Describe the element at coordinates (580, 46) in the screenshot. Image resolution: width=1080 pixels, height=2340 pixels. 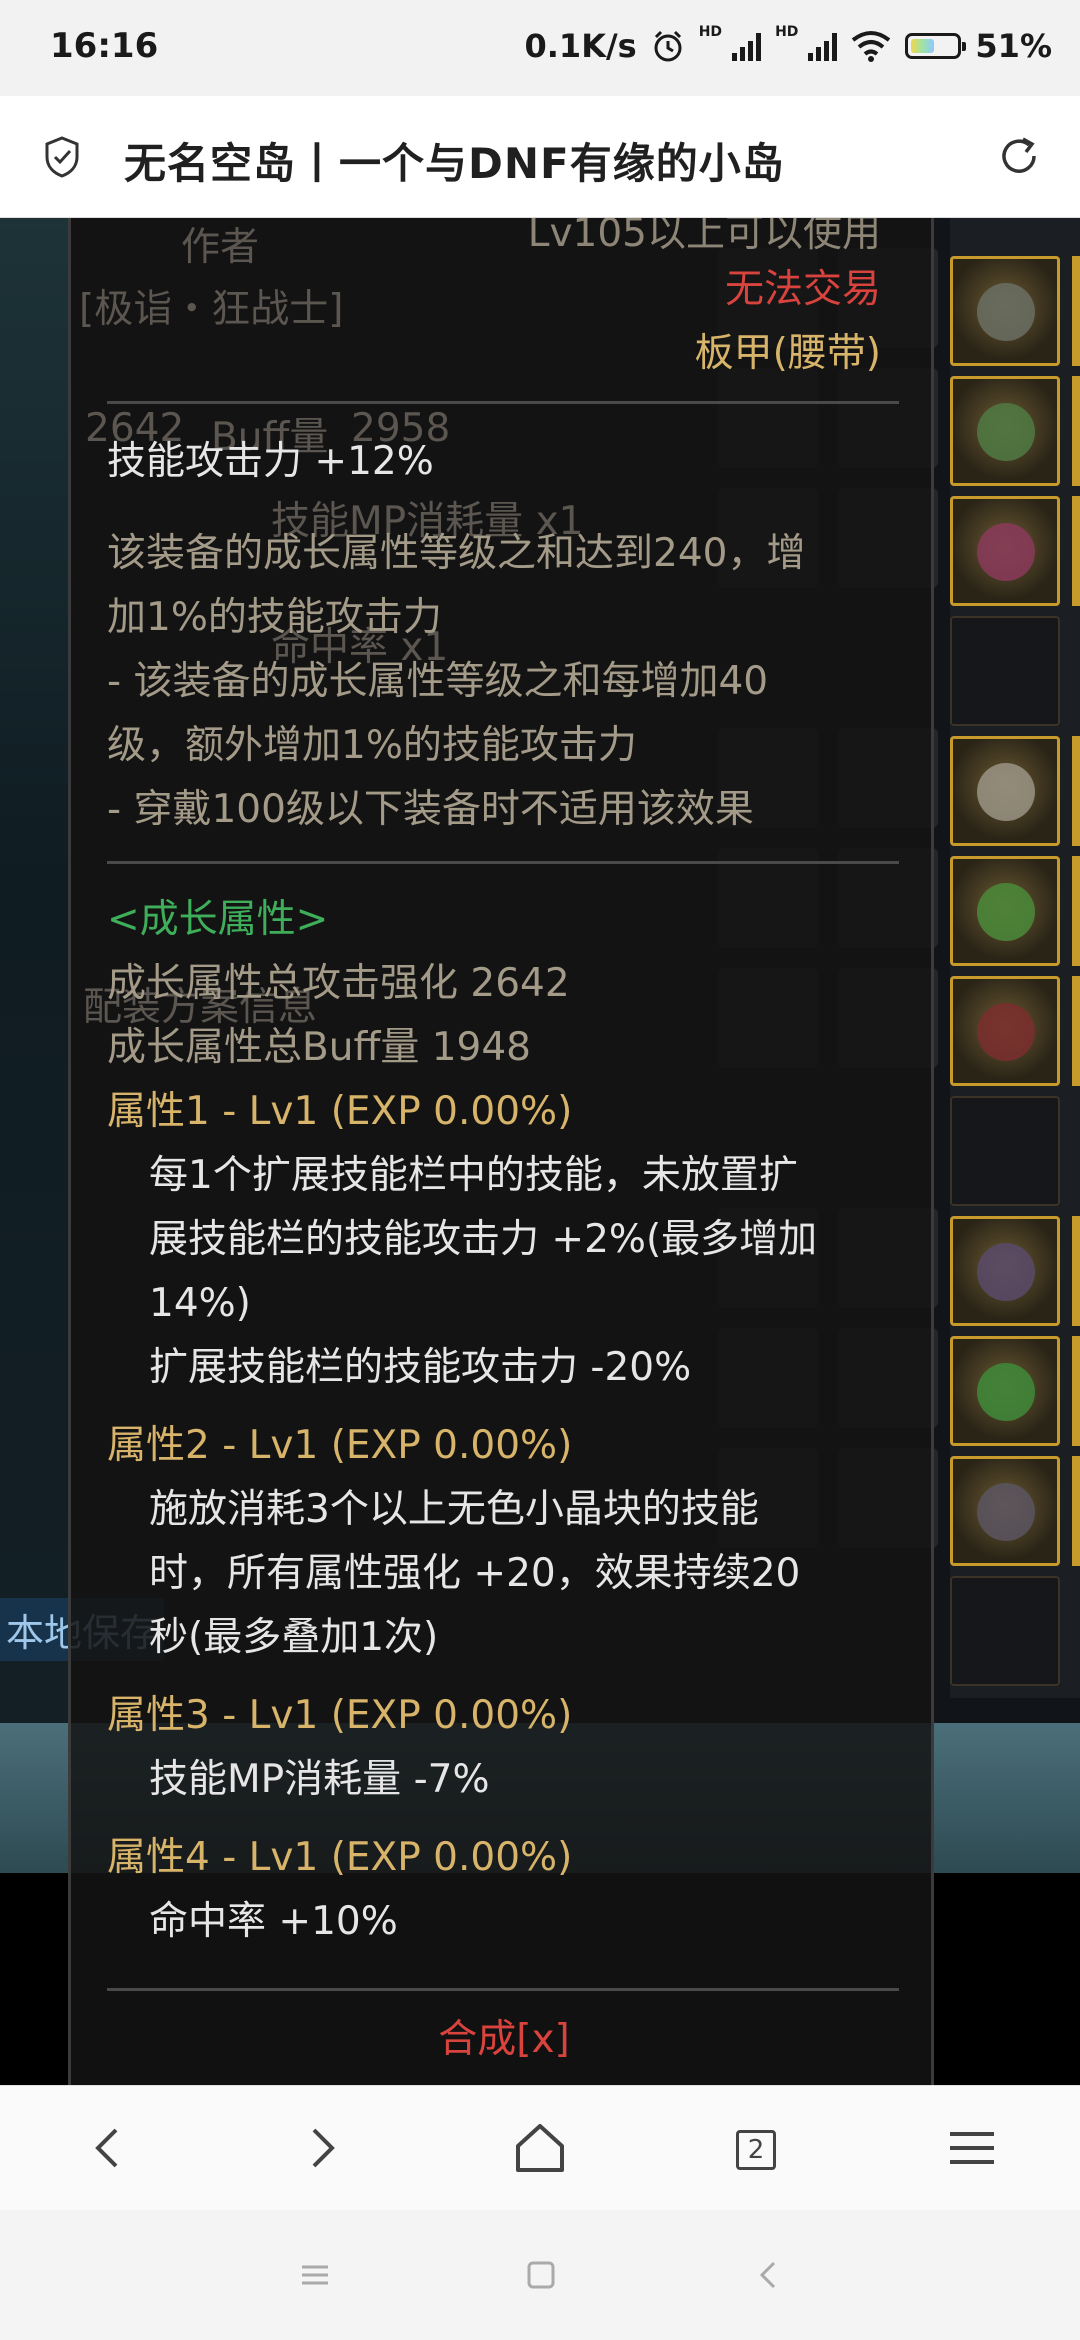
I see `net-speed: 0.1K/s` at that location.